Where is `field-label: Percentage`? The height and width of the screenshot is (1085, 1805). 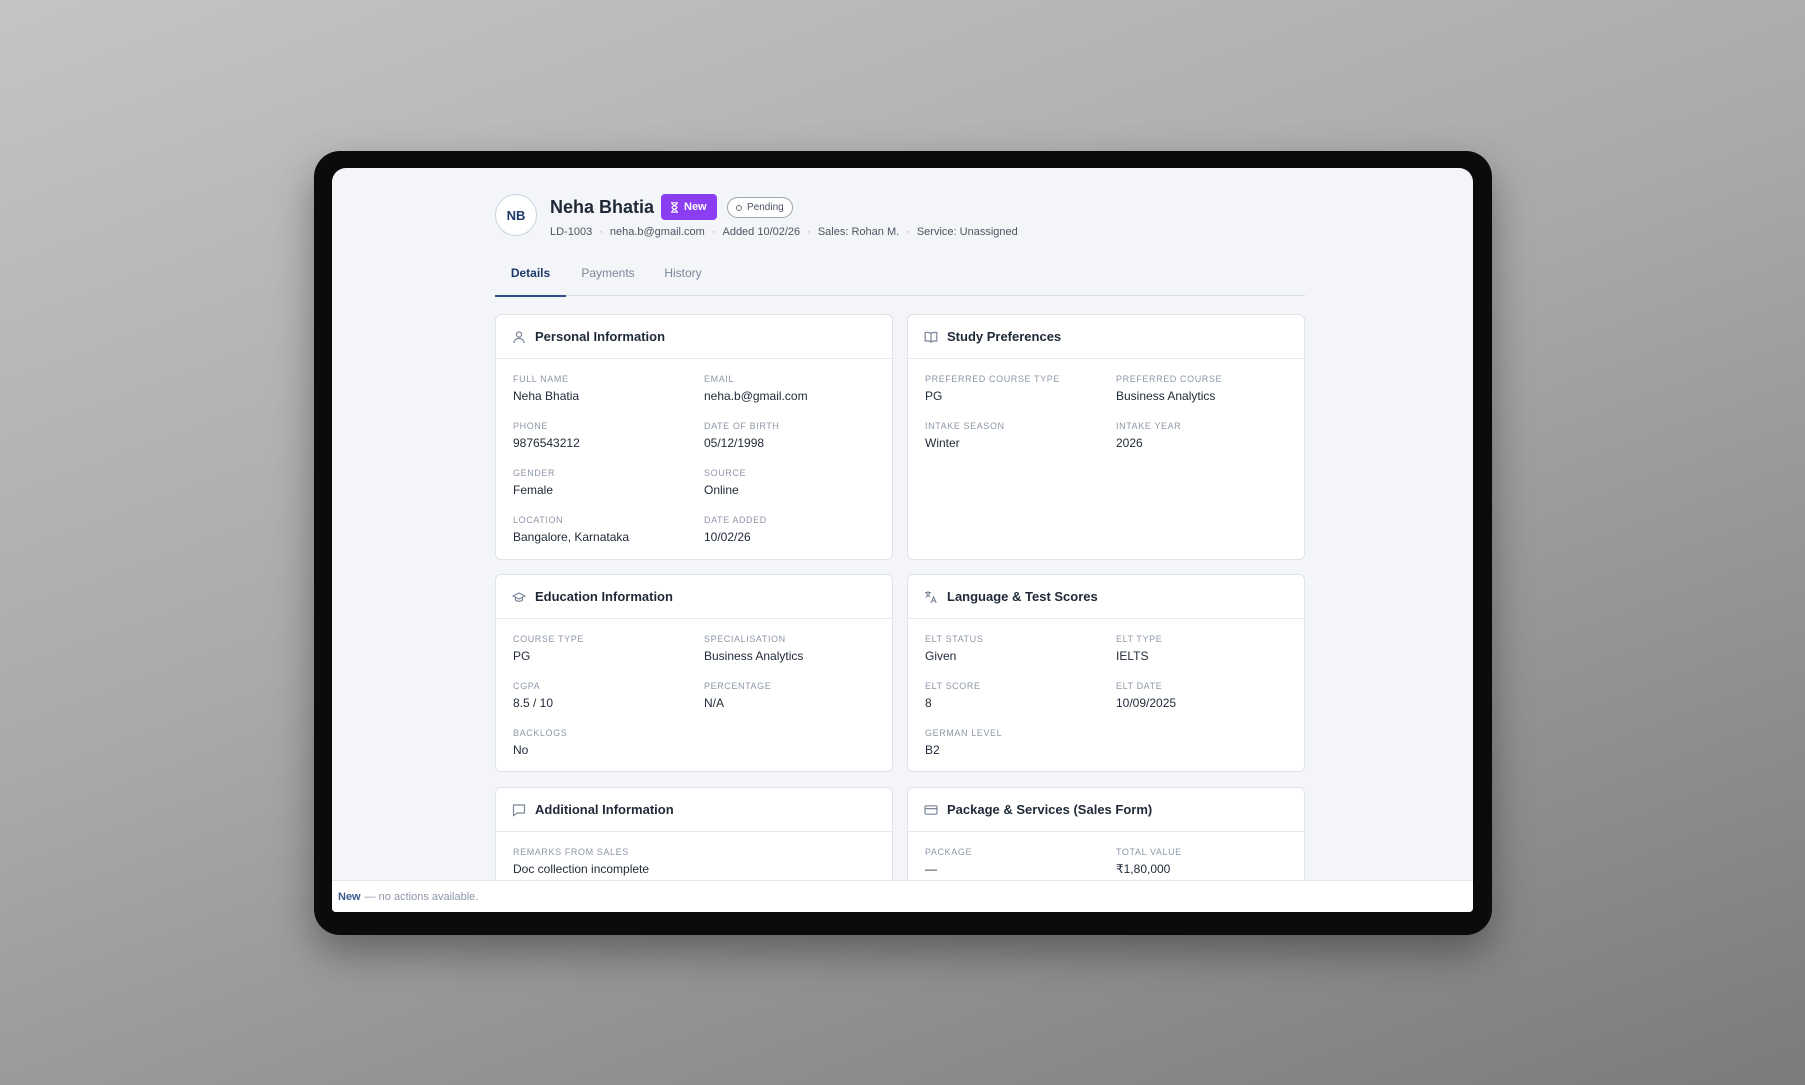
field-label: Percentage is located at coordinates (738, 686).